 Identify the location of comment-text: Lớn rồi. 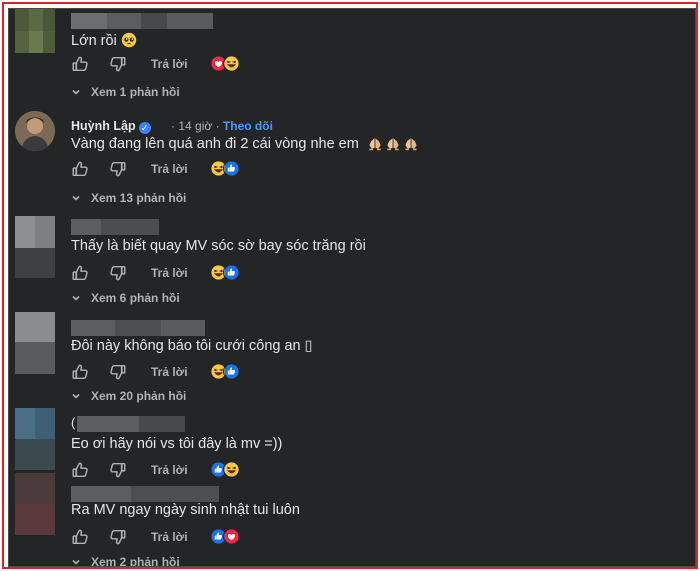
(104, 40).